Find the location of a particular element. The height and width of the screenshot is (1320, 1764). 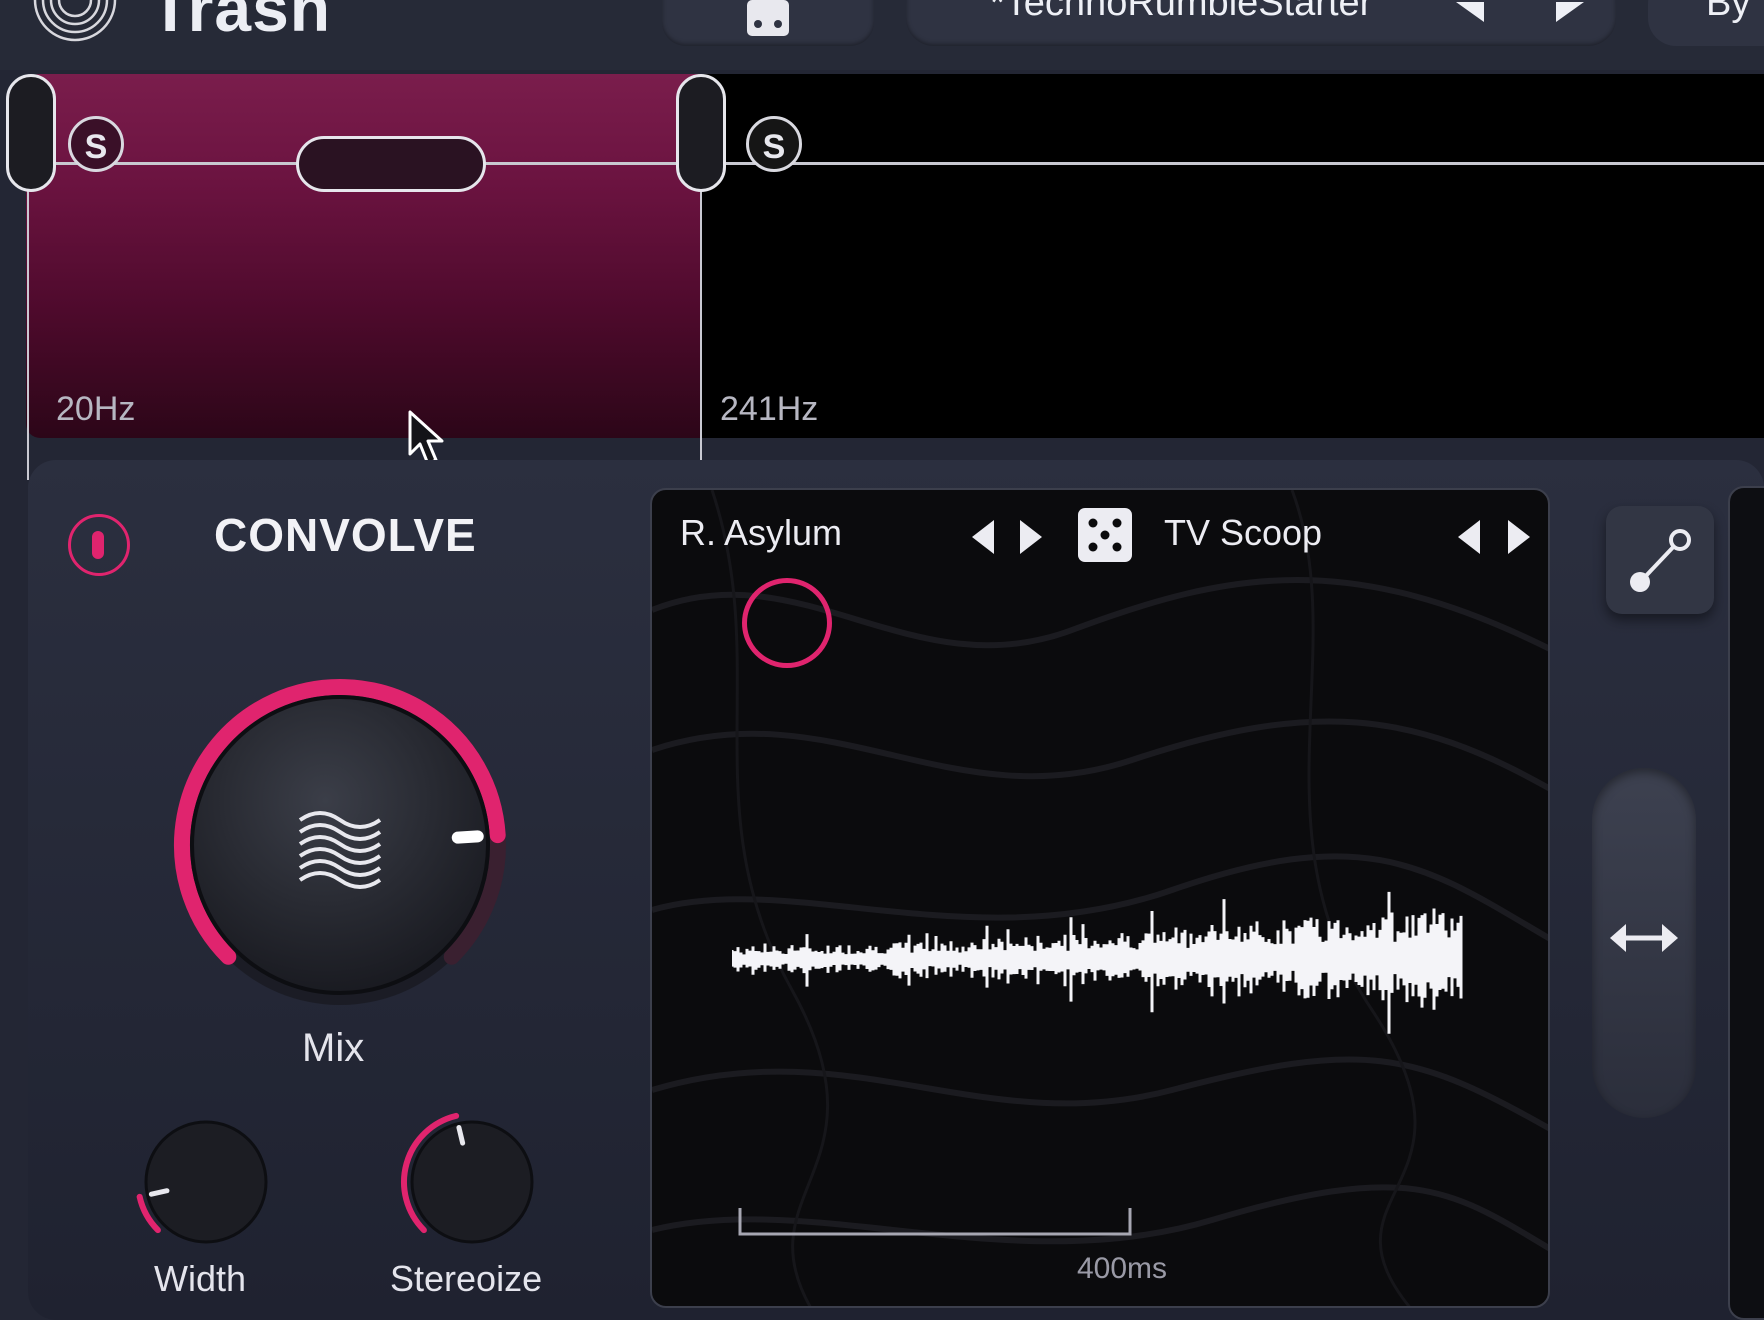

mix-knob is located at coordinates (340, 845).